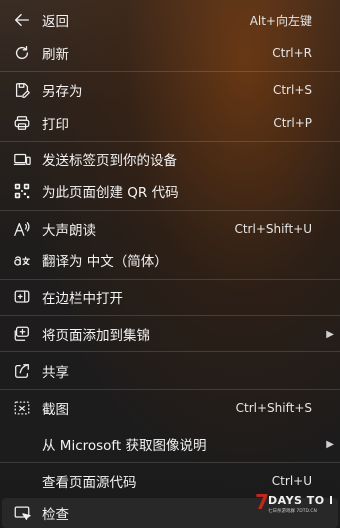 The height and width of the screenshot is (528, 340). Describe the element at coordinates (82, 299) in the screenshot. I see `menu-label-open-sidebar: 在边栏中打开` at that location.